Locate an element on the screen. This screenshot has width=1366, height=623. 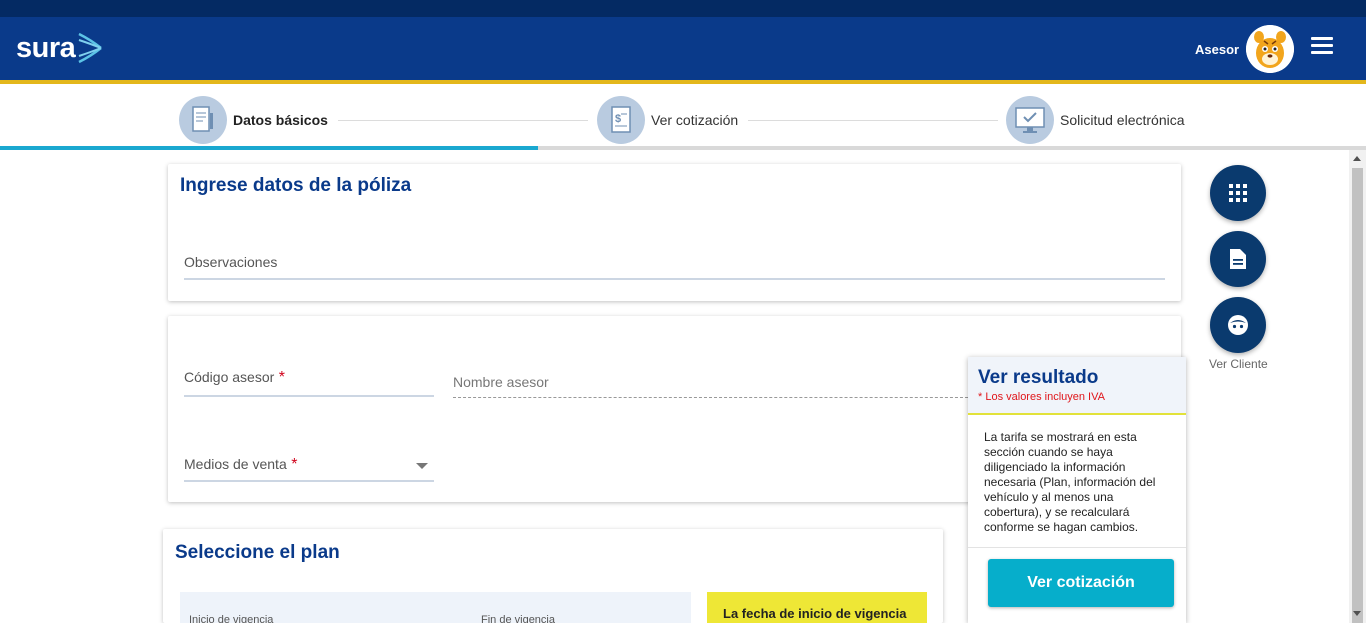
hamburger-menu-icon is located at coordinates (1322, 46).